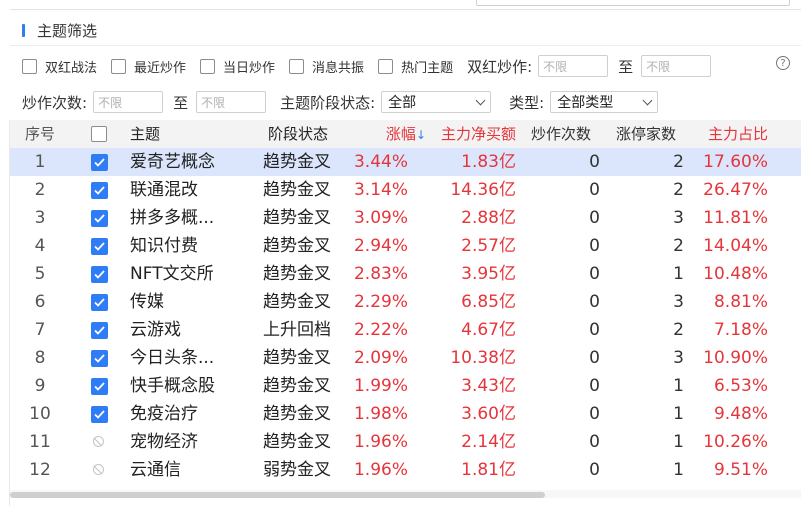 Image resolution: width=801 pixels, height=506 pixels. What do you see at coordinates (573, 66) in the screenshot?
I see `shuanghong-from-input: 不限` at bounding box center [573, 66].